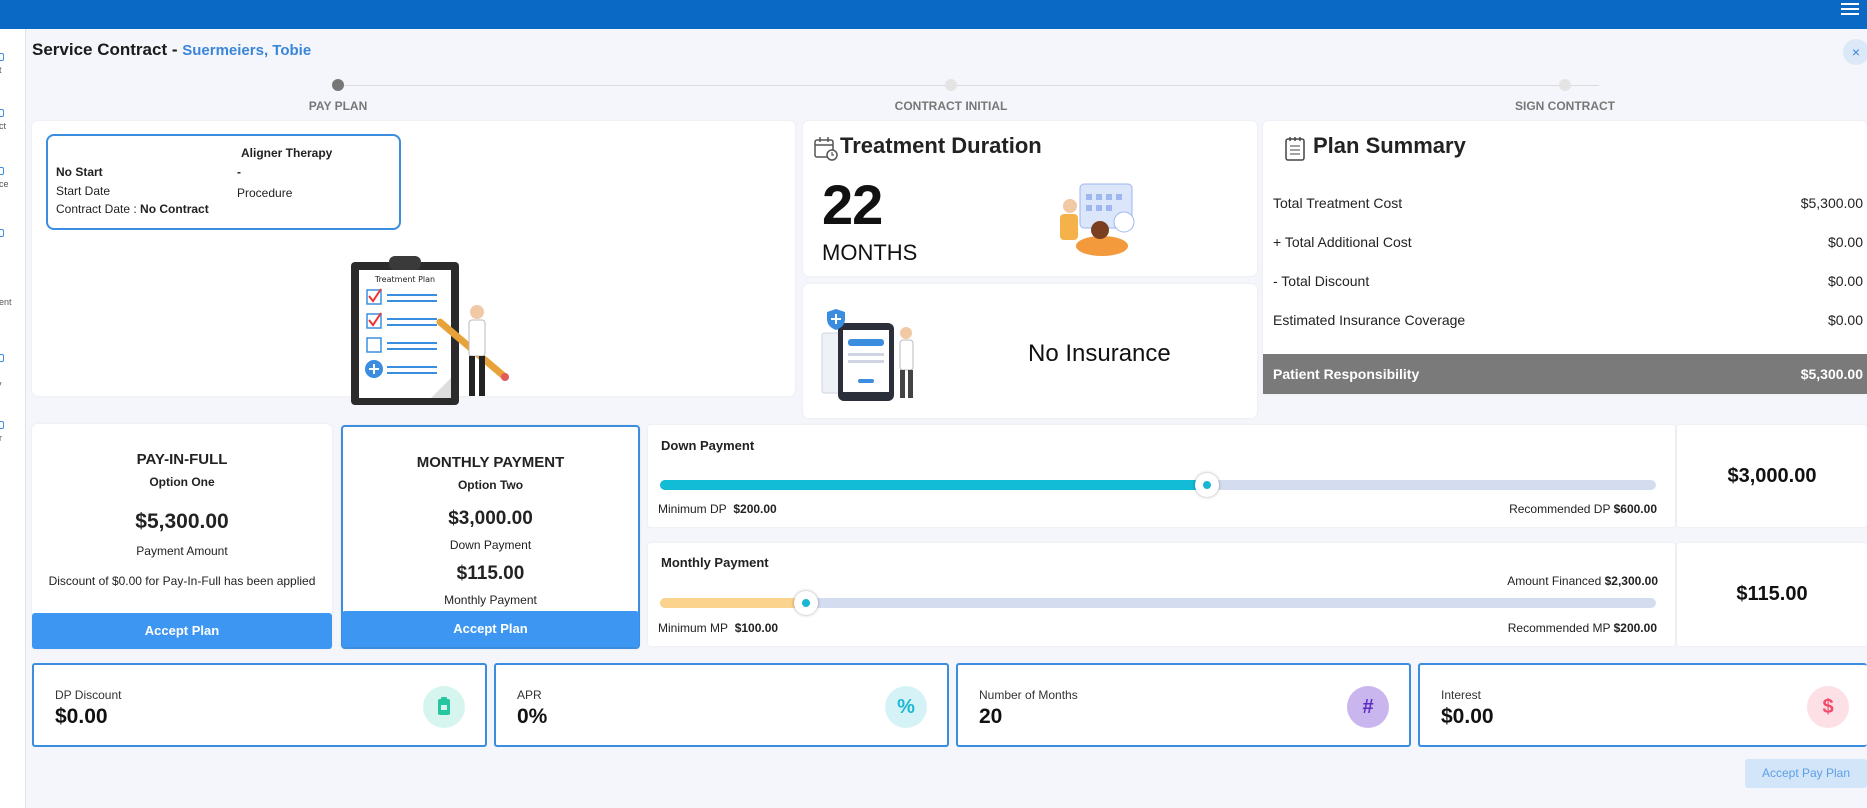 This screenshot has width=1867, height=808. Describe the element at coordinates (906, 707) in the screenshot. I see `percent-icon: %` at that location.